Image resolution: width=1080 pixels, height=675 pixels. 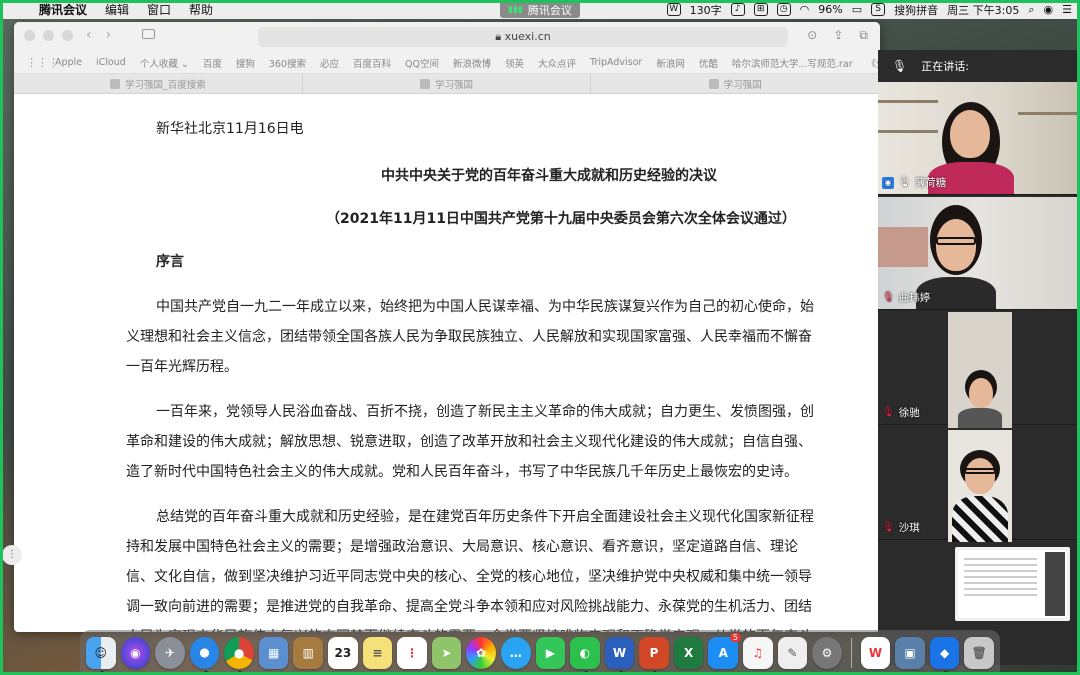 I want to click on zoom-window-button, so click(x=67, y=35).